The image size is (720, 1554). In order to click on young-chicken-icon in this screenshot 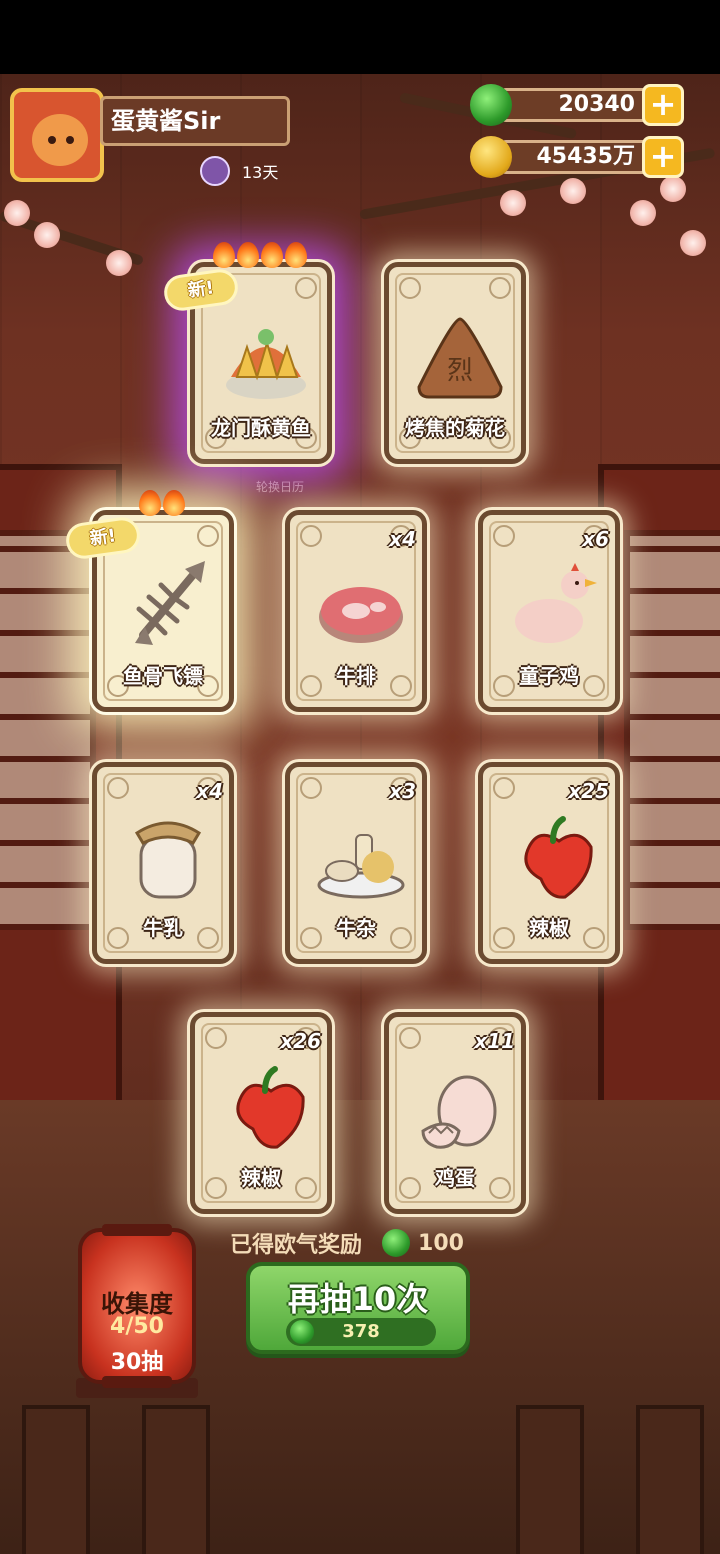, I will do `click(556, 603)`.